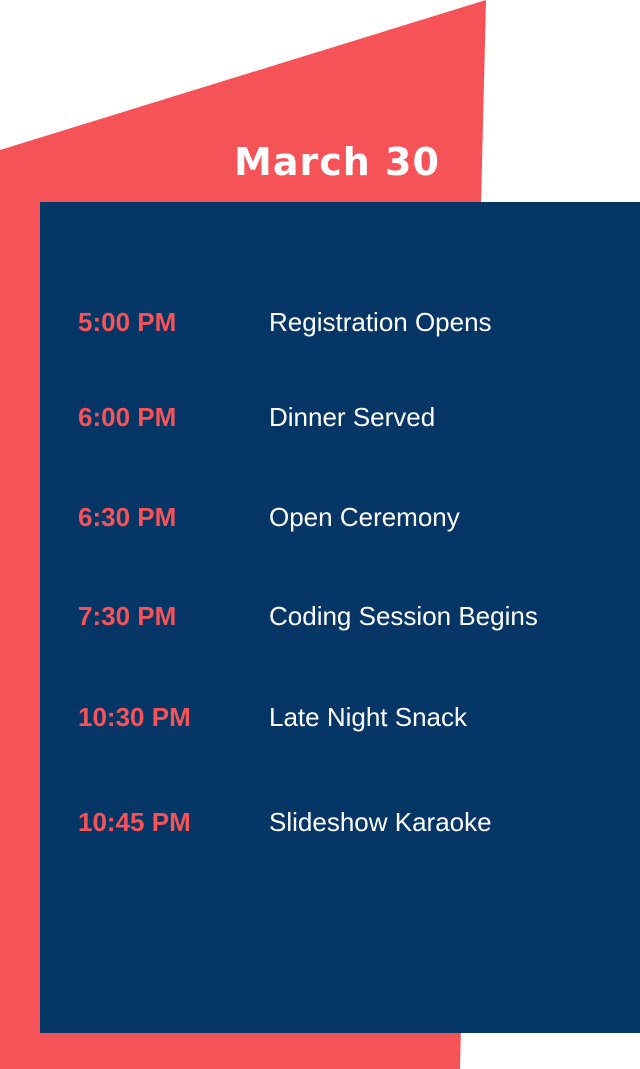 The image size is (640, 1069). What do you see at coordinates (403, 616) in the screenshot?
I see `event-name: Coding Session Begins` at bounding box center [403, 616].